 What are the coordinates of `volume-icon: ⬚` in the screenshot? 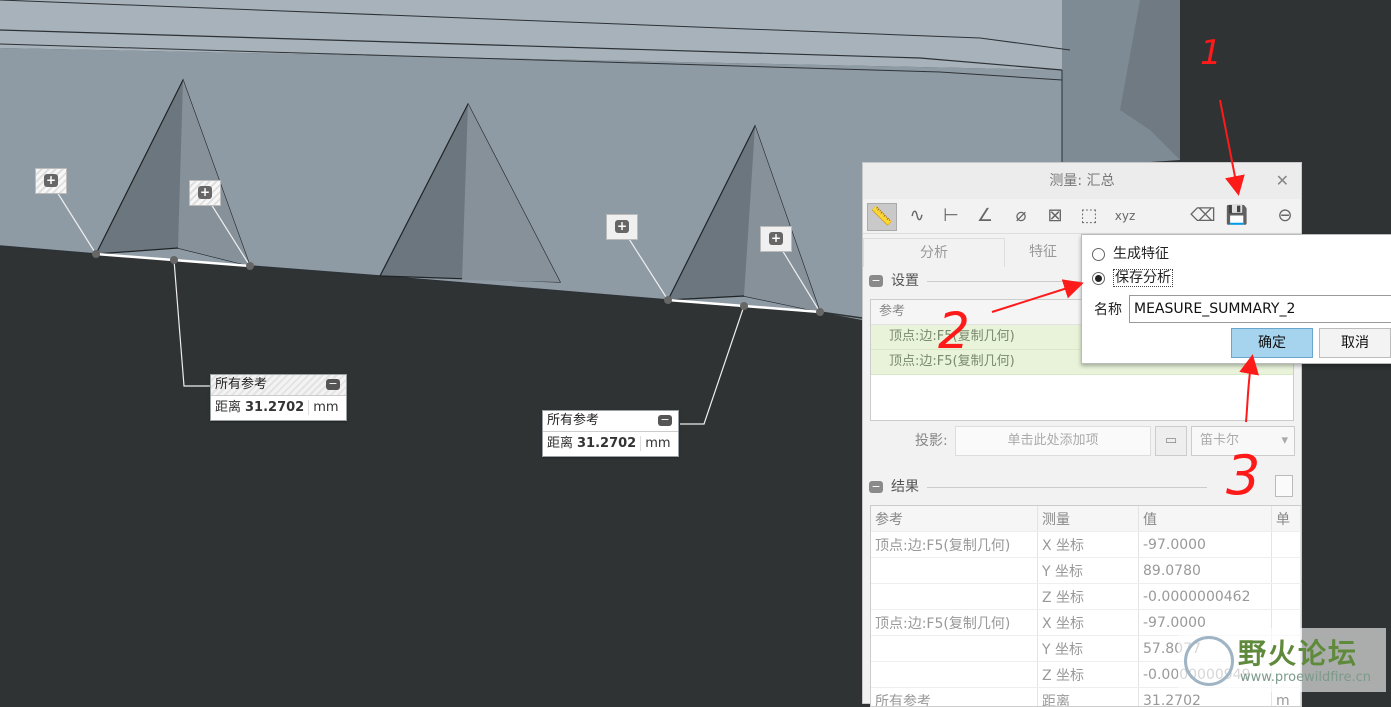 It's located at (1089, 216).